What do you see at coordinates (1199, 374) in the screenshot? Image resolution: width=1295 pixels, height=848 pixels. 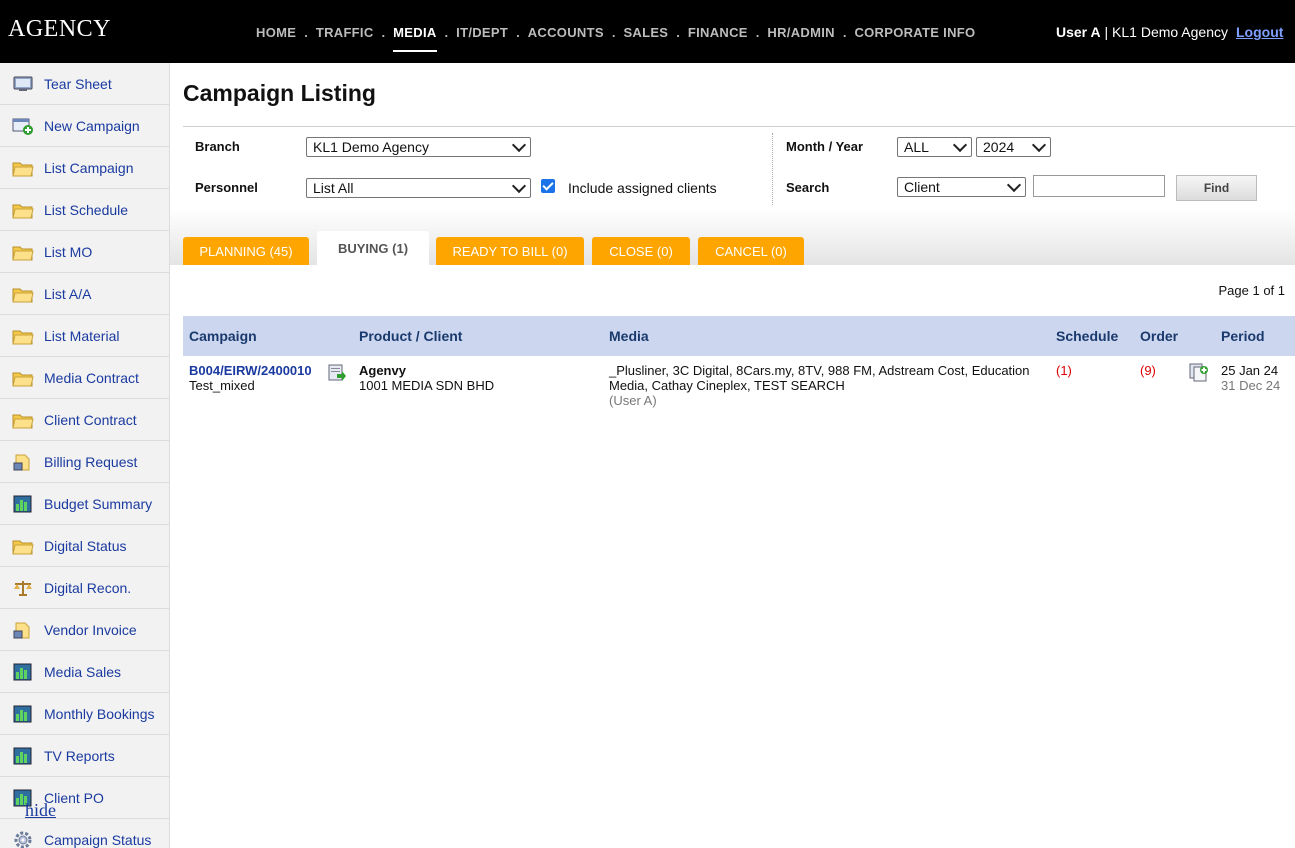 I see `copy-add-icon` at bounding box center [1199, 374].